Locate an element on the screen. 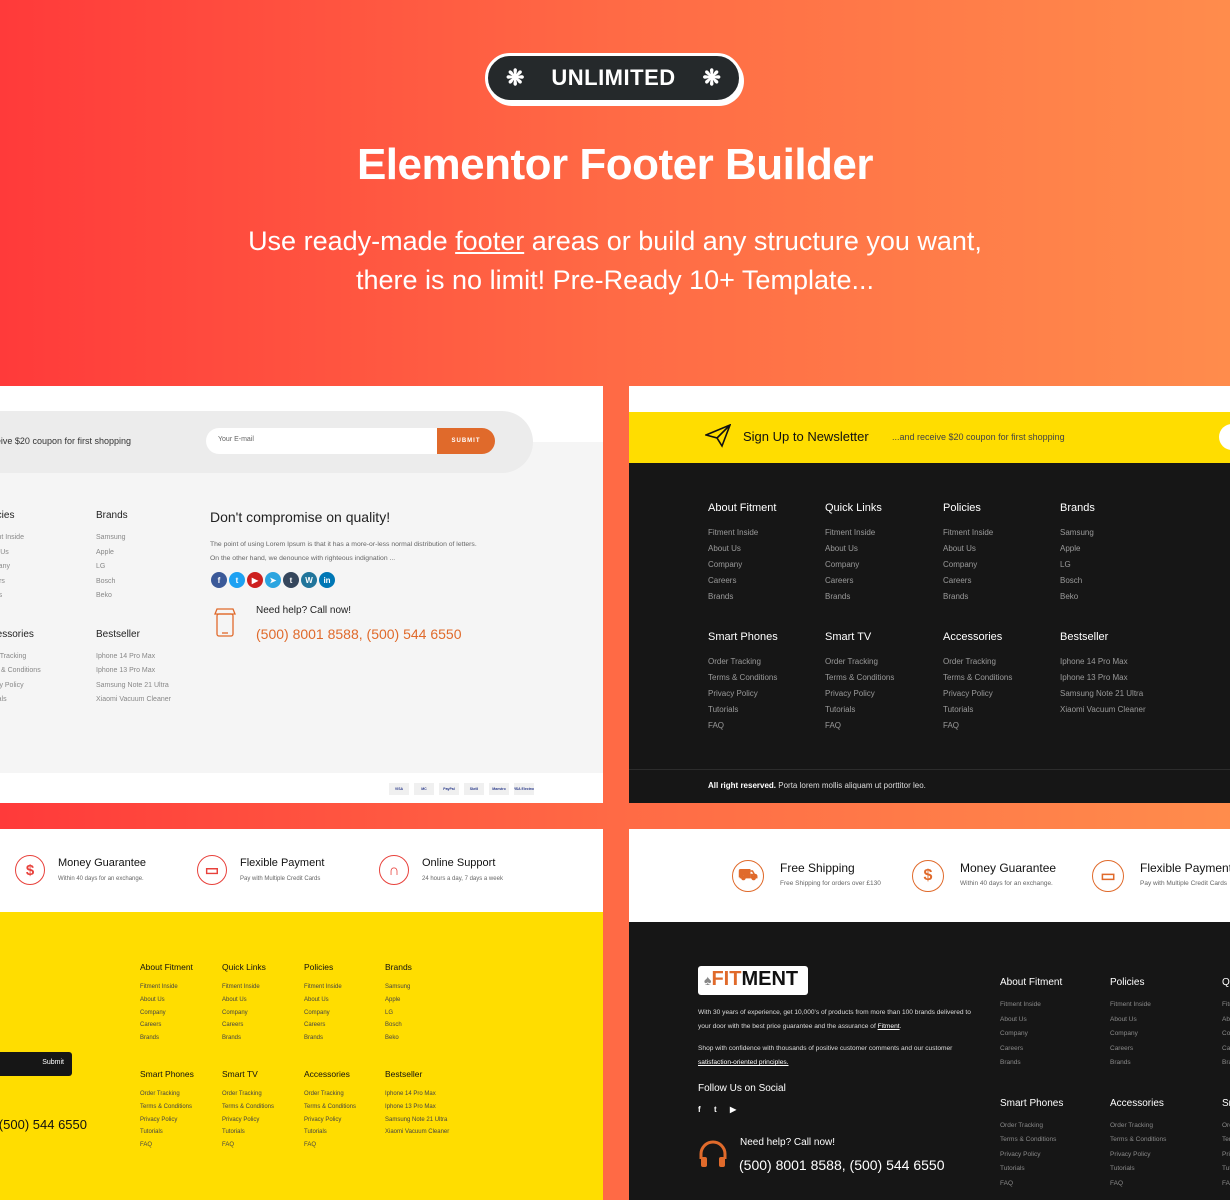  fitment-link: Fitment is located at coordinates (889, 1026).